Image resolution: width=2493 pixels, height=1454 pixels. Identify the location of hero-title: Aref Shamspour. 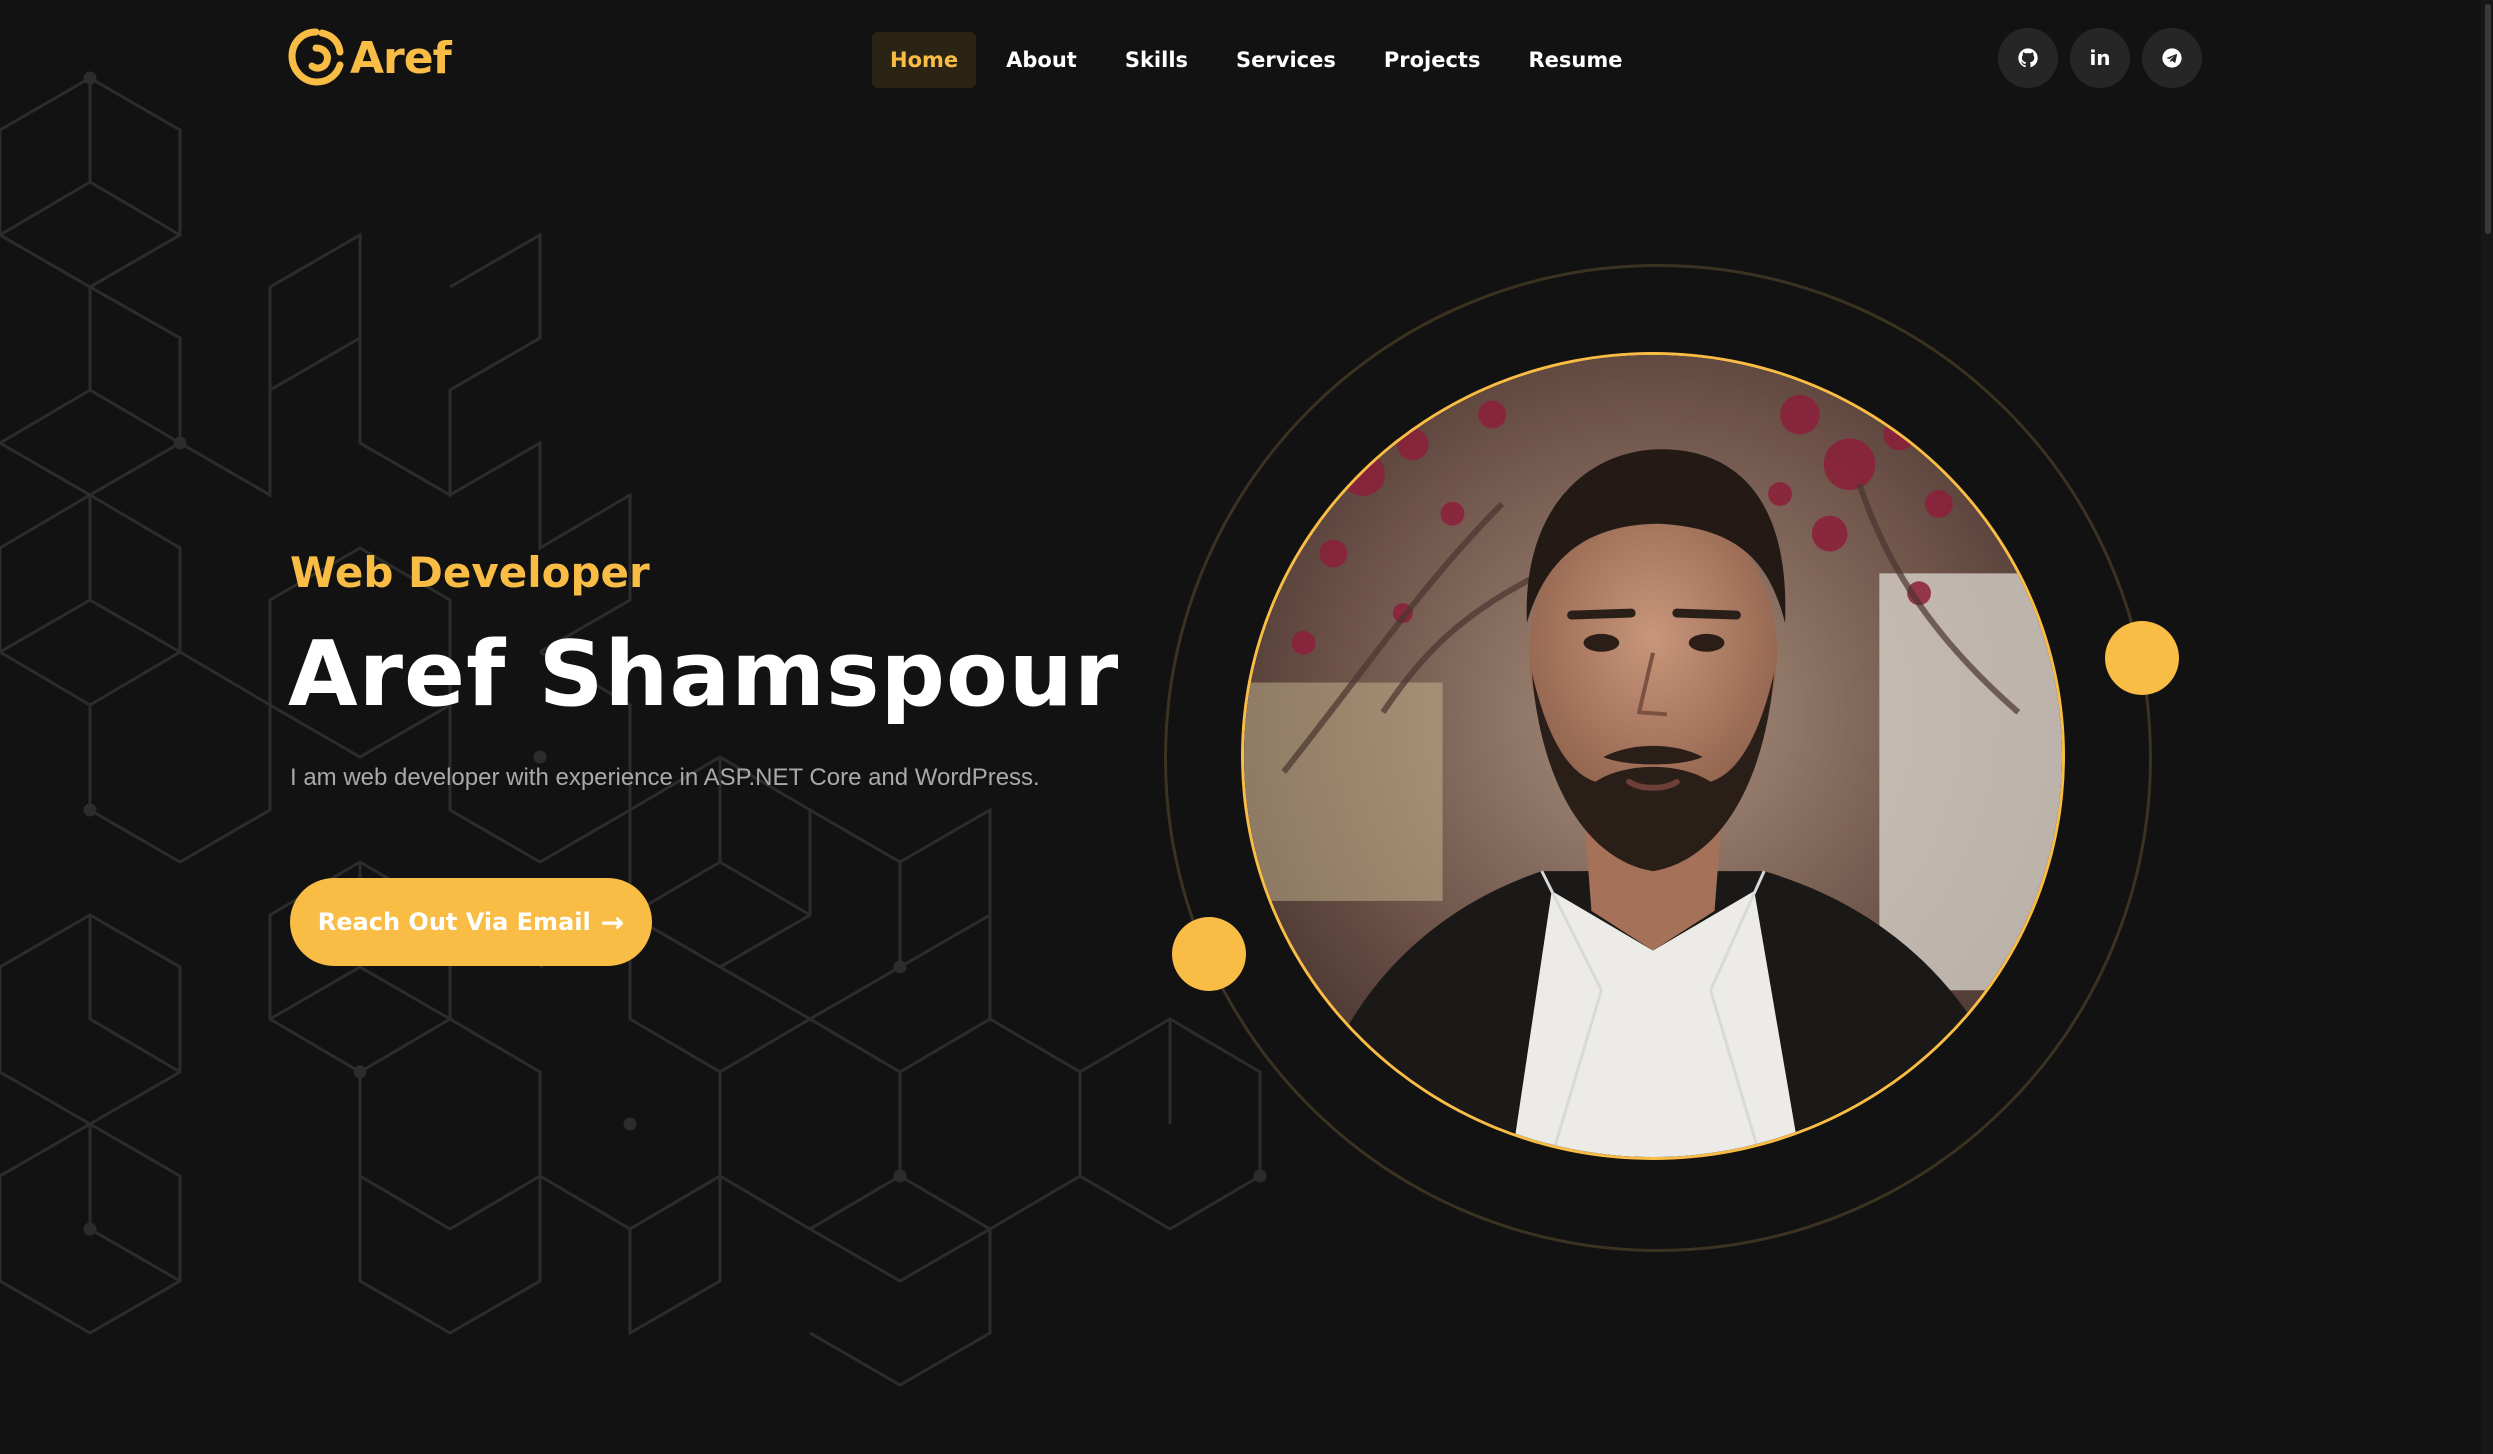
(704, 674).